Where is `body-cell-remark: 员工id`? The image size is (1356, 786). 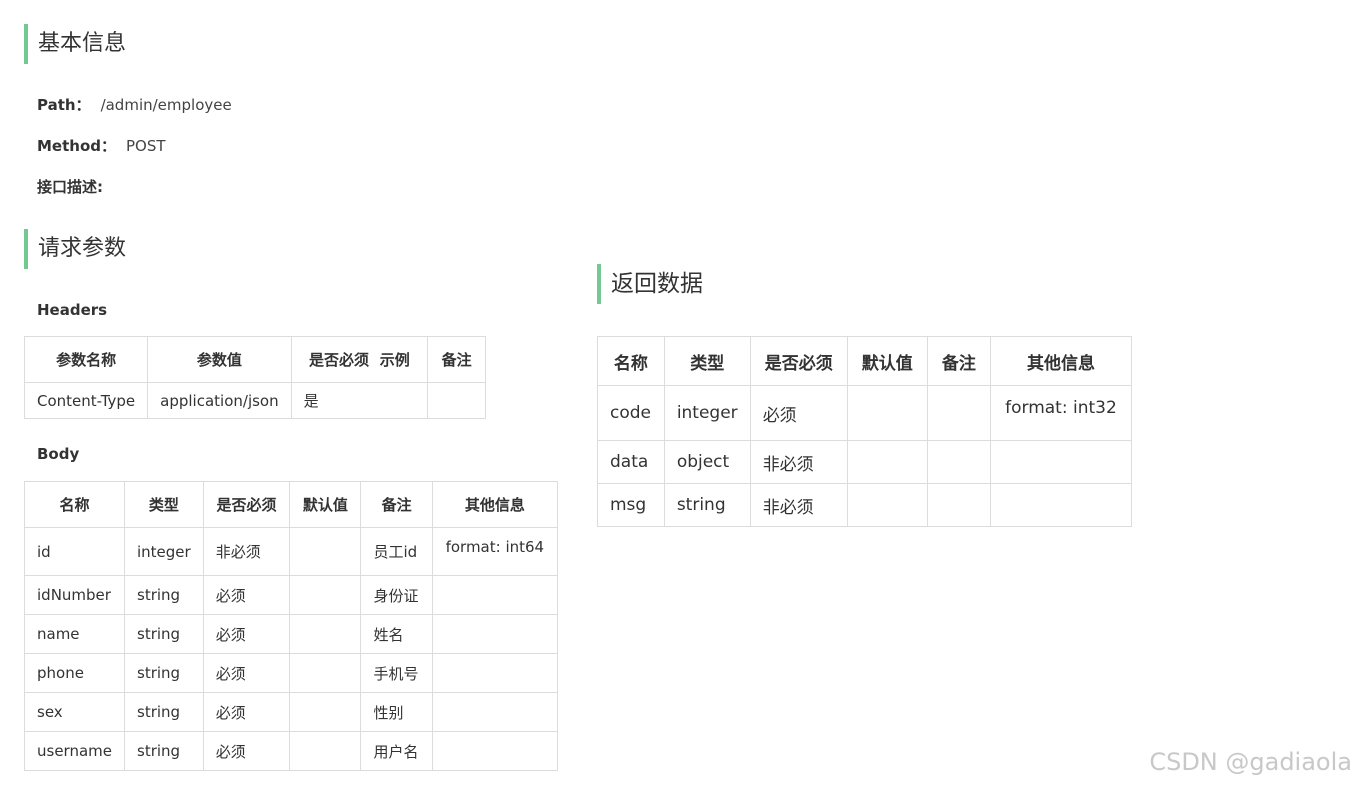
body-cell-remark: 员工id is located at coordinates (396, 551).